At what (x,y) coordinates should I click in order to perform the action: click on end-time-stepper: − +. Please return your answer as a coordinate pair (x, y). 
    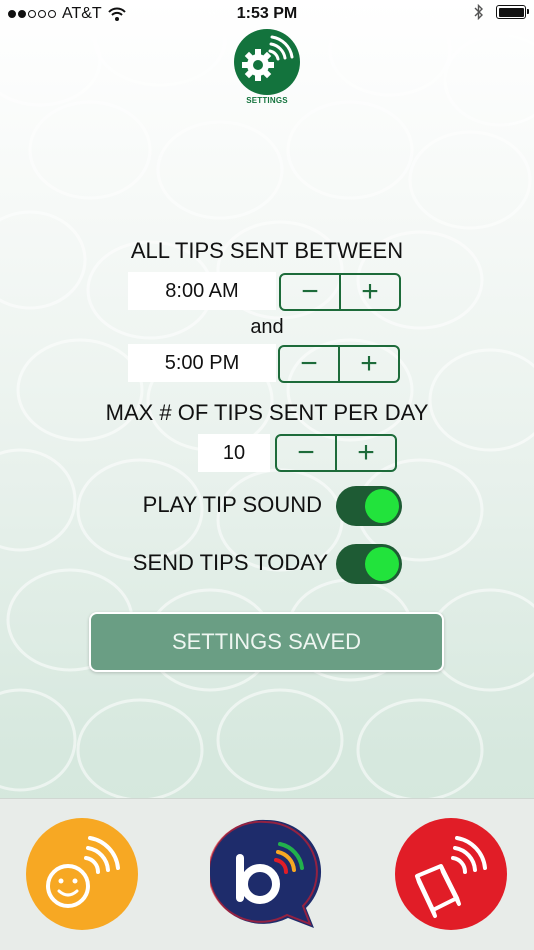
    Looking at the image, I should click on (339, 364).